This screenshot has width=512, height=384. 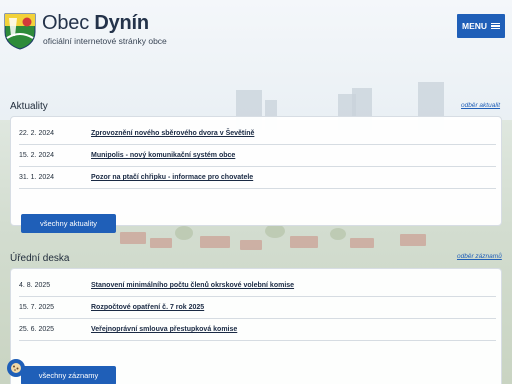 I want to click on board-date: 4. 8. 2025, so click(x=35, y=285).